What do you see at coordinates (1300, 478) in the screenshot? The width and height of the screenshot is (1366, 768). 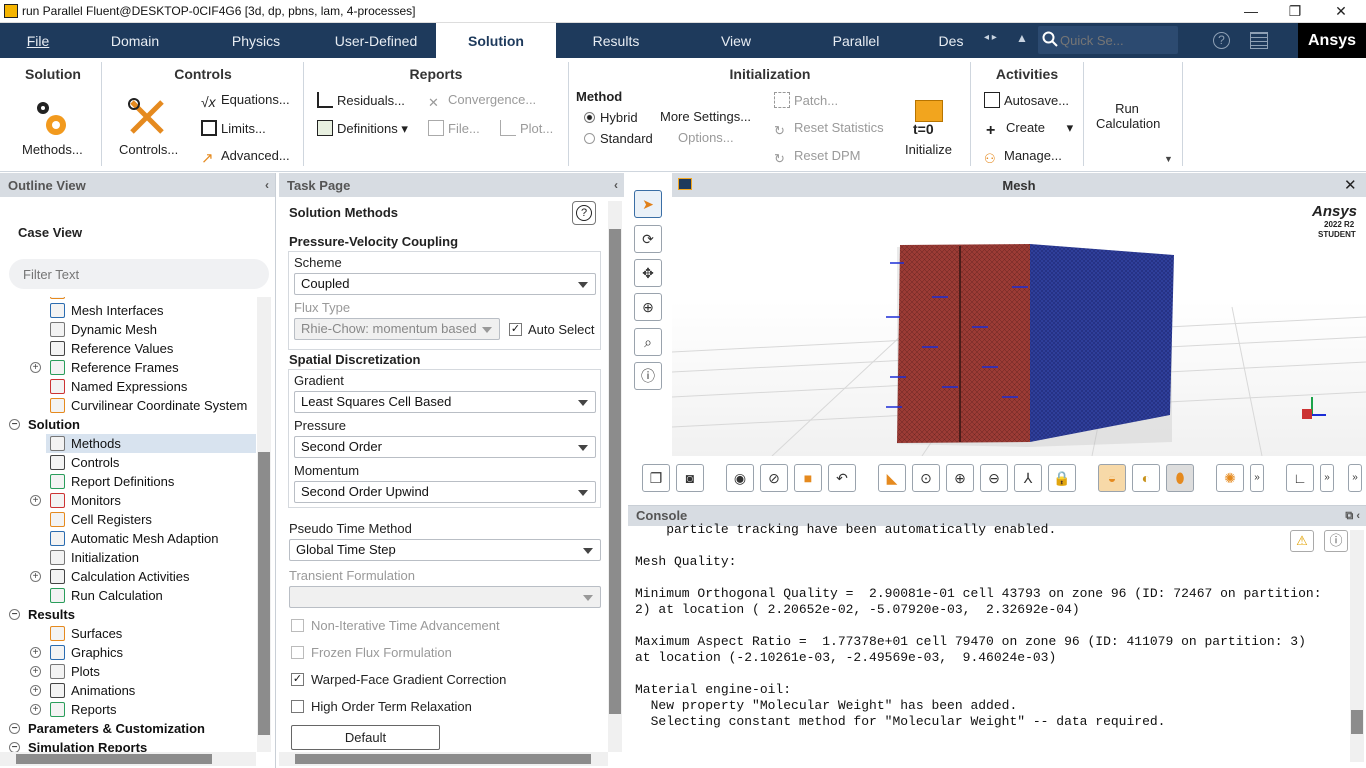 I see `axes-icon: ∟` at bounding box center [1300, 478].